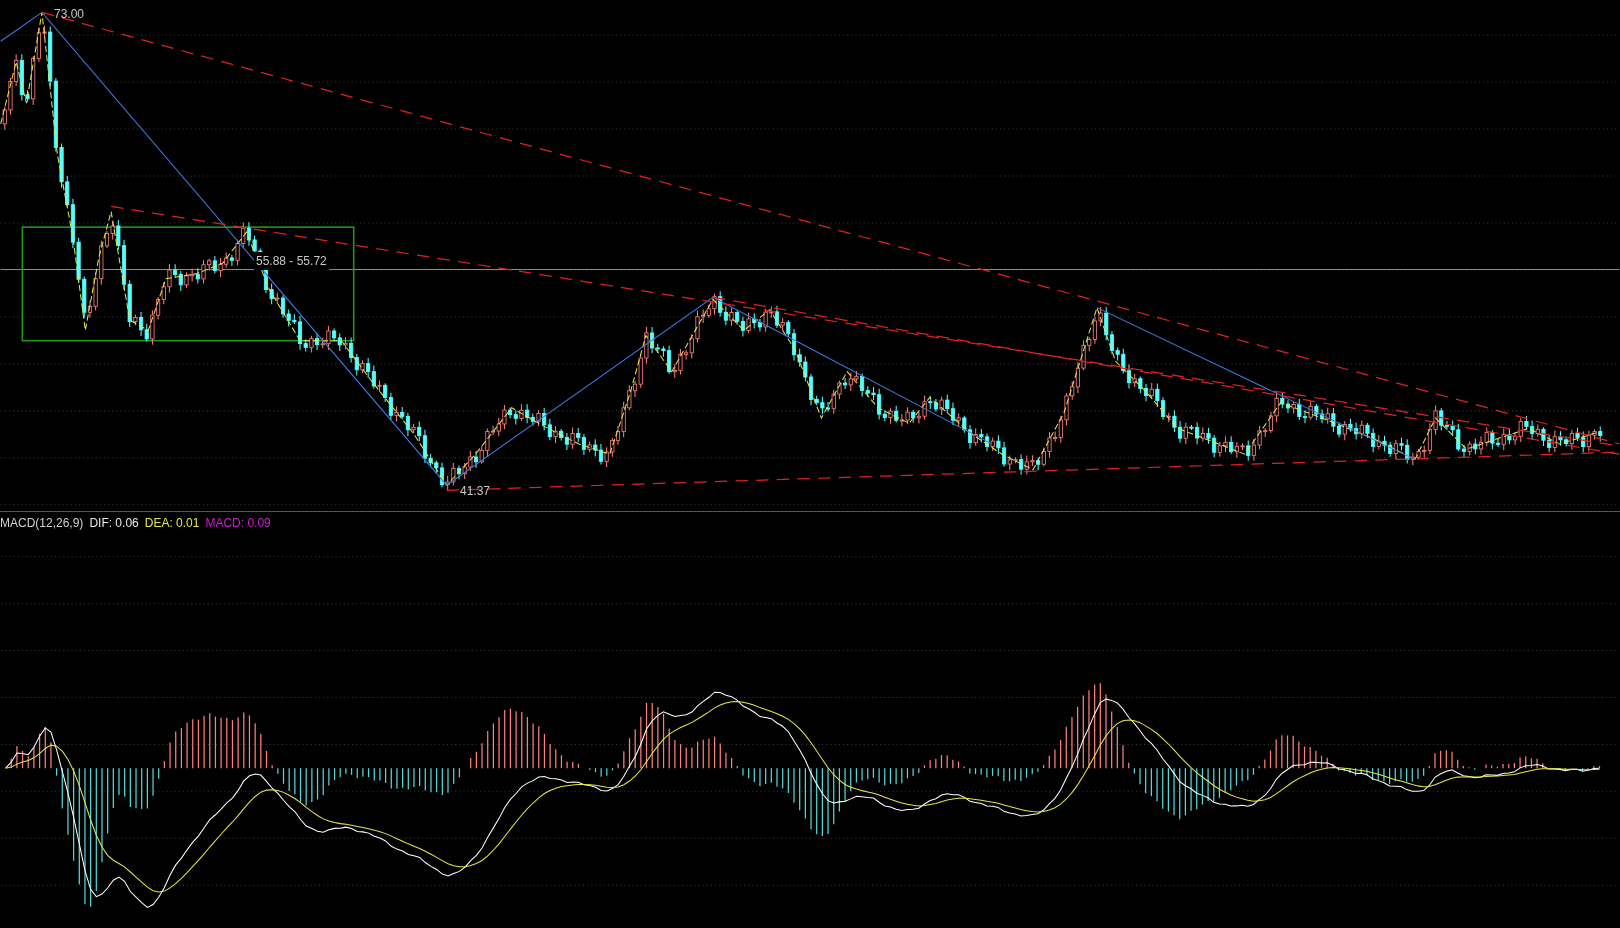  What do you see at coordinates (69, 14) in the screenshot?
I see `high-price-label: 73.00` at bounding box center [69, 14].